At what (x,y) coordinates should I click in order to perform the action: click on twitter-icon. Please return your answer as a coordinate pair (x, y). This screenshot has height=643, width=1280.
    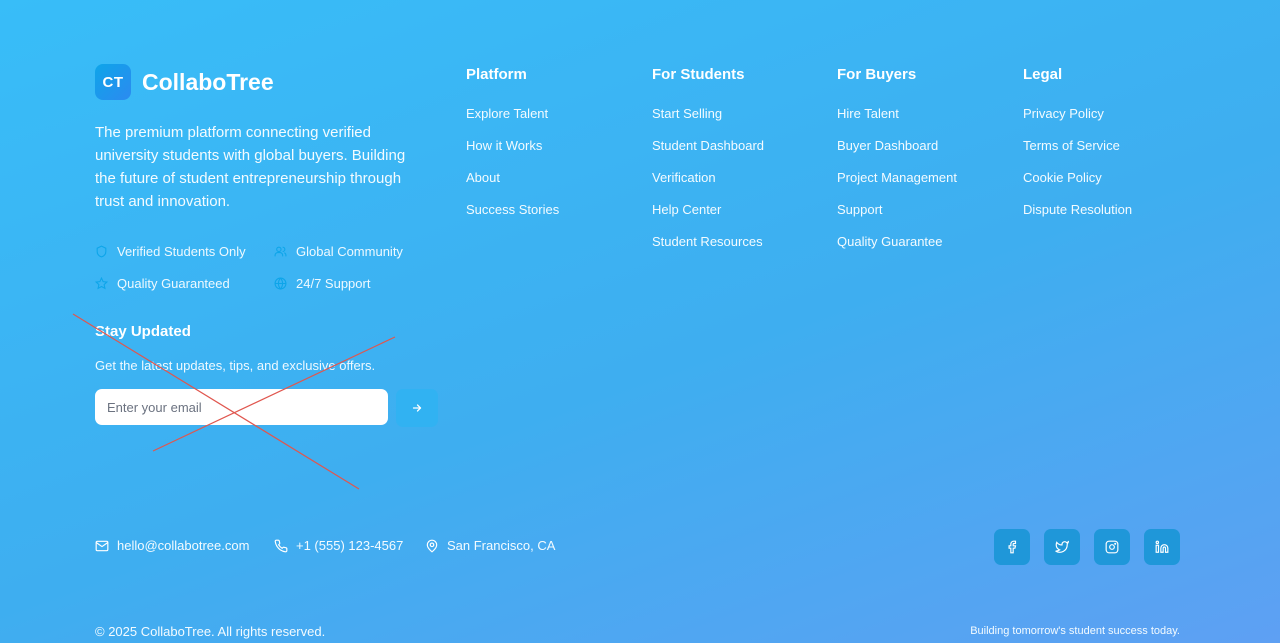
    Looking at the image, I should click on (1062, 546).